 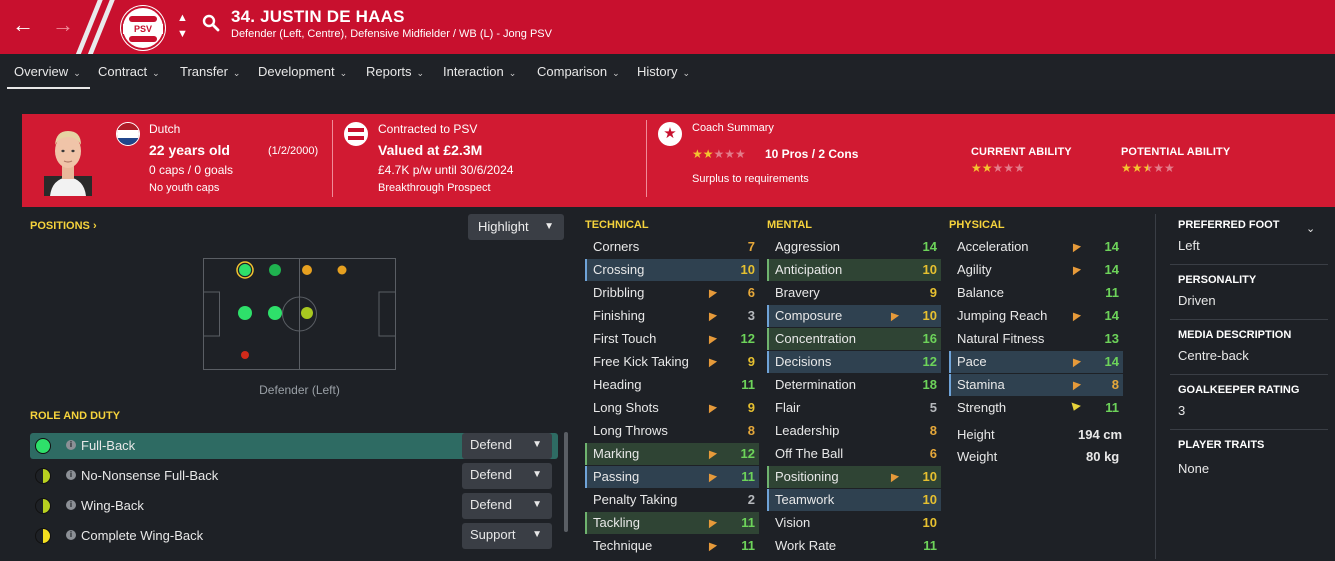 What do you see at coordinates (672, 523) in the screenshot?
I see `attribute-row-tackling: Tackling 11` at bounding box center [672, 523].